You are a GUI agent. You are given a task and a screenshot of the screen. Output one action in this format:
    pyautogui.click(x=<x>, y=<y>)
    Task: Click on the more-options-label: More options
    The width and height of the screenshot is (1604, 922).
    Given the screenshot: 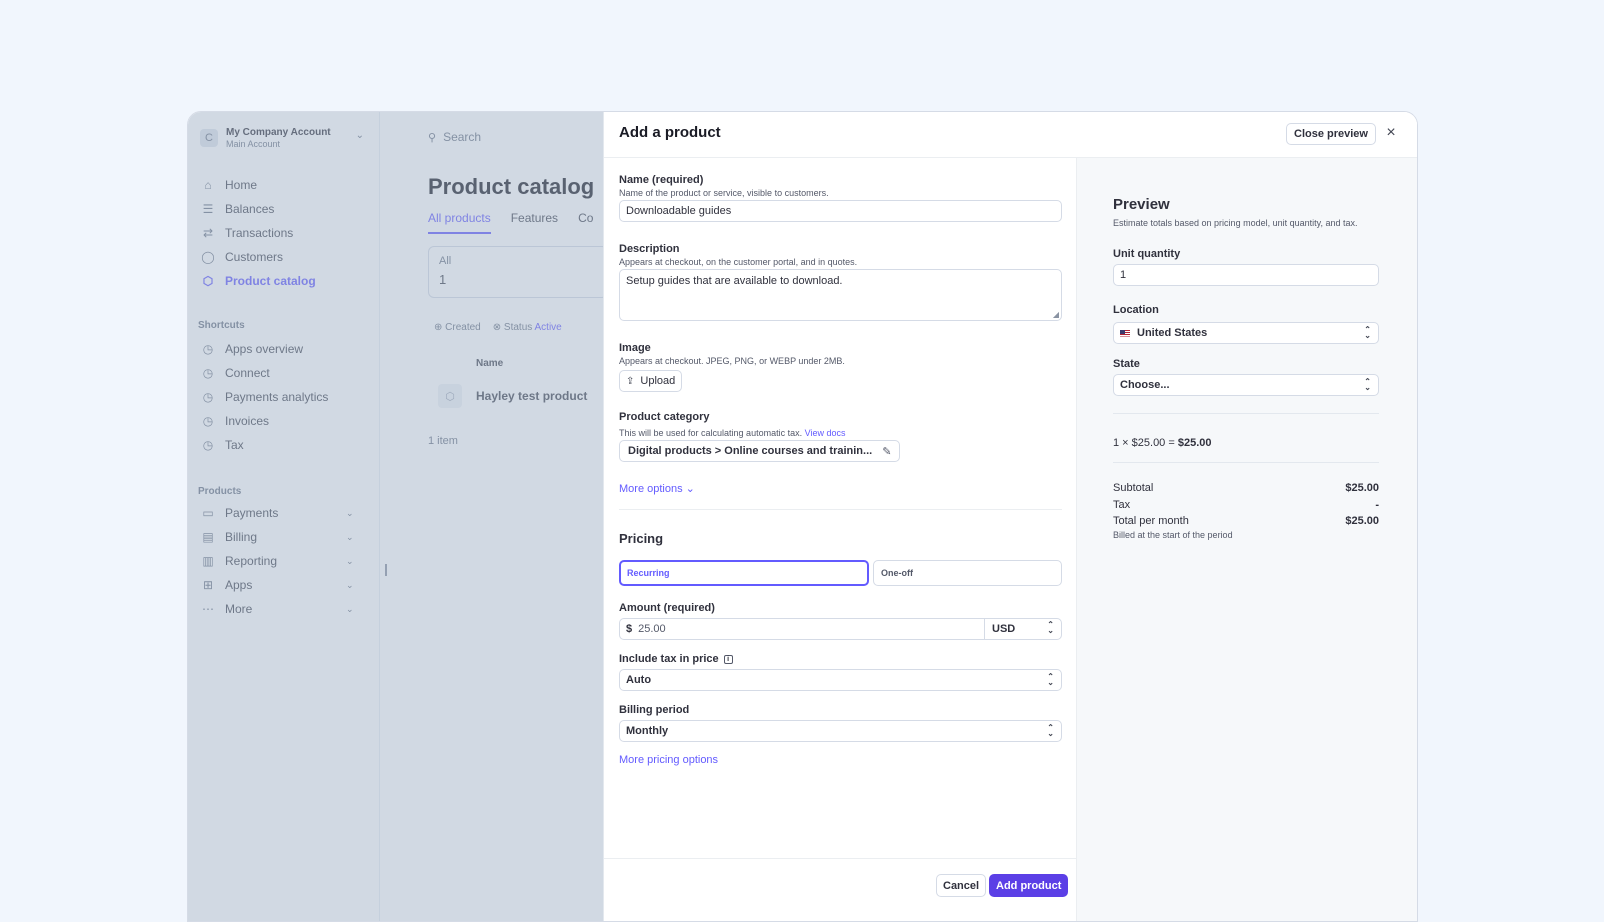 What is the action you would take?
    pyautogui.click(x=651, y=489)
    